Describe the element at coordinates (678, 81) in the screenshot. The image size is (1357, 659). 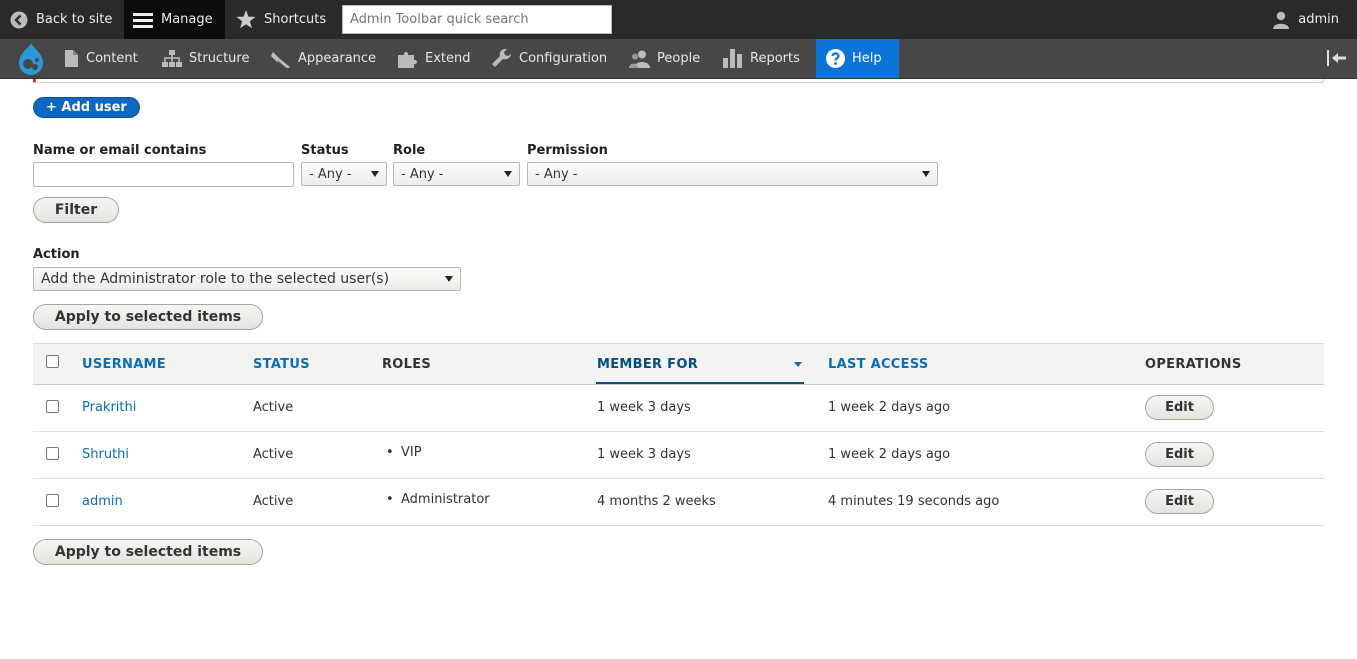
I see `status-message-edge` at that location.